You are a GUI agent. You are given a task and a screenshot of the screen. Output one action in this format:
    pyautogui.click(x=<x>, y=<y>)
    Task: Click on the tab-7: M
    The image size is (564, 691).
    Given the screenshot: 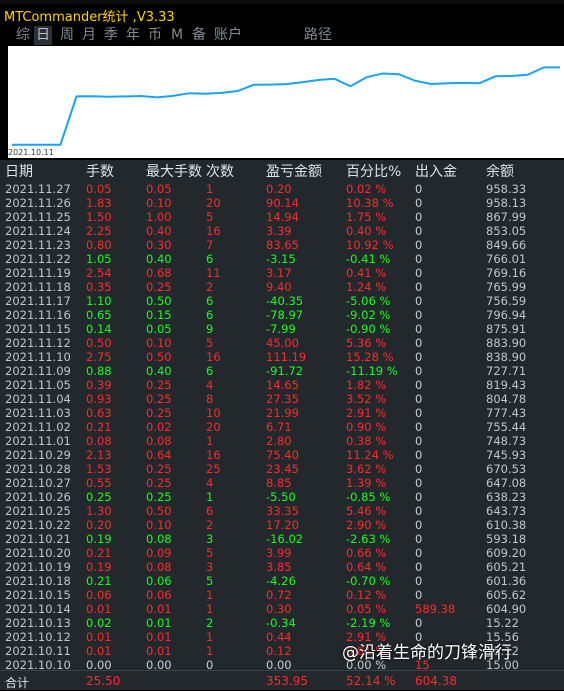 What is the action you would take?
    pyautogui.click(x=177, y=35)
    